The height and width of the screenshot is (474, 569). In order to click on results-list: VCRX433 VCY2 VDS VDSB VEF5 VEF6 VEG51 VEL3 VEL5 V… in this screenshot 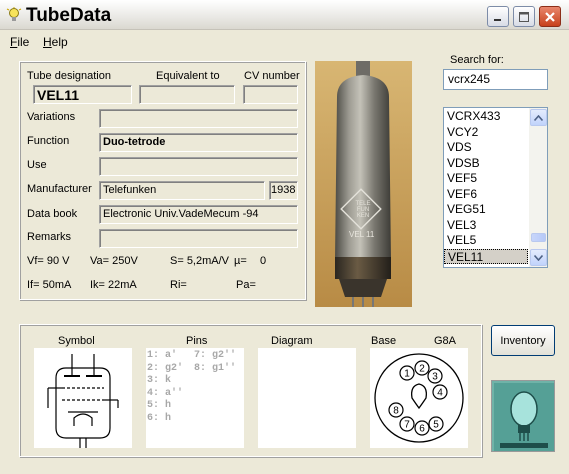, I will do `click(486, 186)`.